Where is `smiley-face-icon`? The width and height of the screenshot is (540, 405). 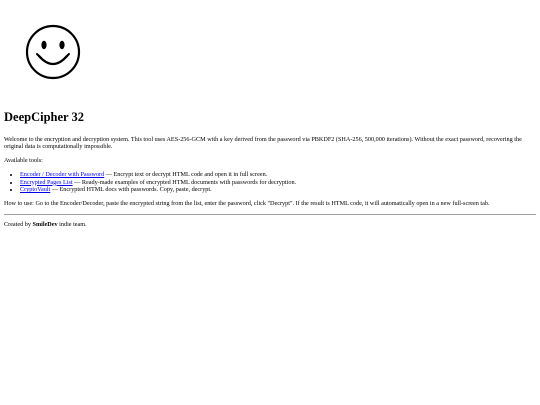 smiley-face-icon is located at coordinates (53, 52).